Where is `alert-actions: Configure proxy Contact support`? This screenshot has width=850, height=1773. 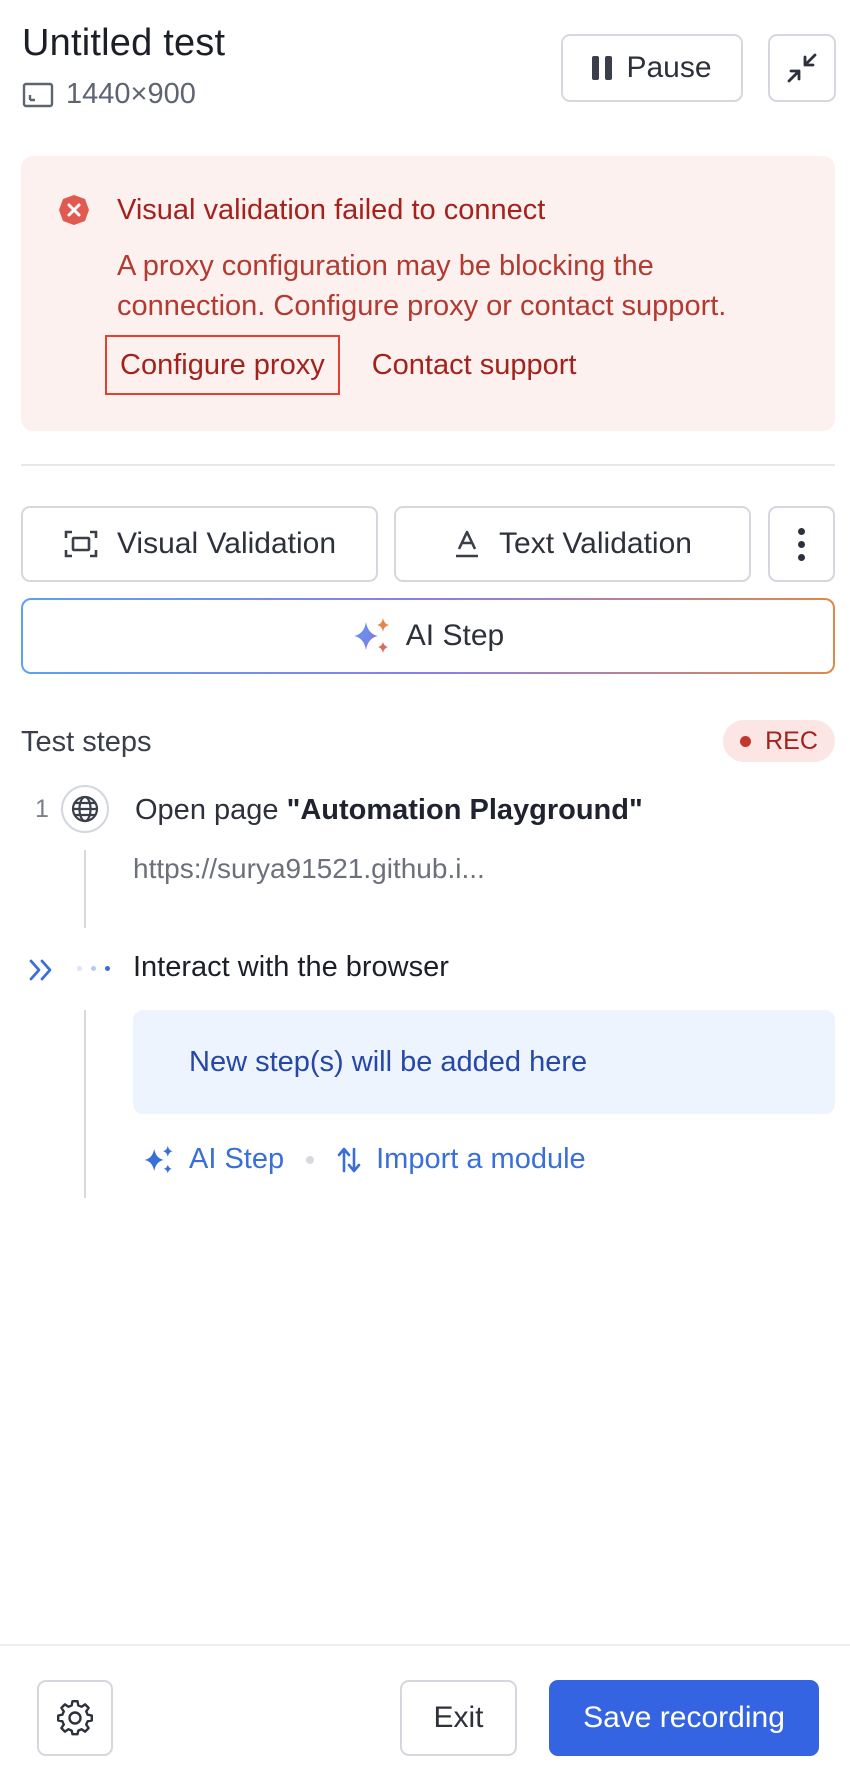 alert-actions: Configure proxy Contact support is located at coordinates (340, 365).